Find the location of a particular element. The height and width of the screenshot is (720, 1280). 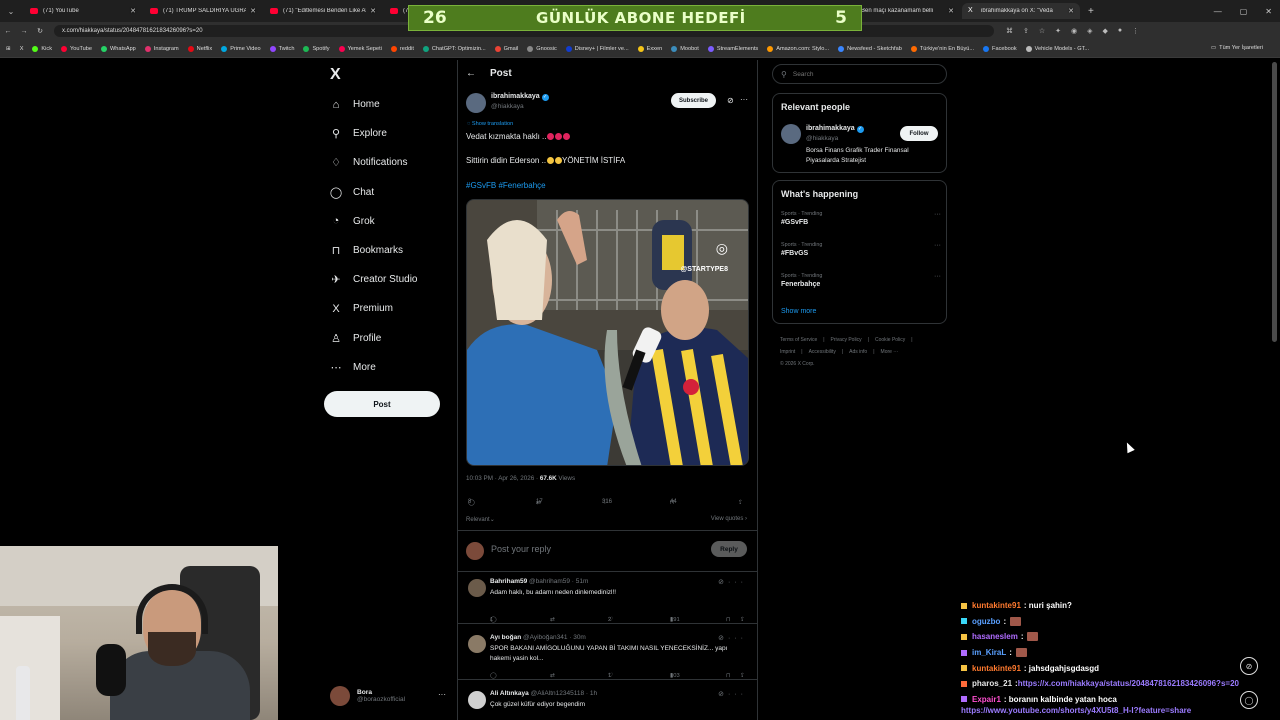

footer-link: Imprint is located at coordinates (787, 352).